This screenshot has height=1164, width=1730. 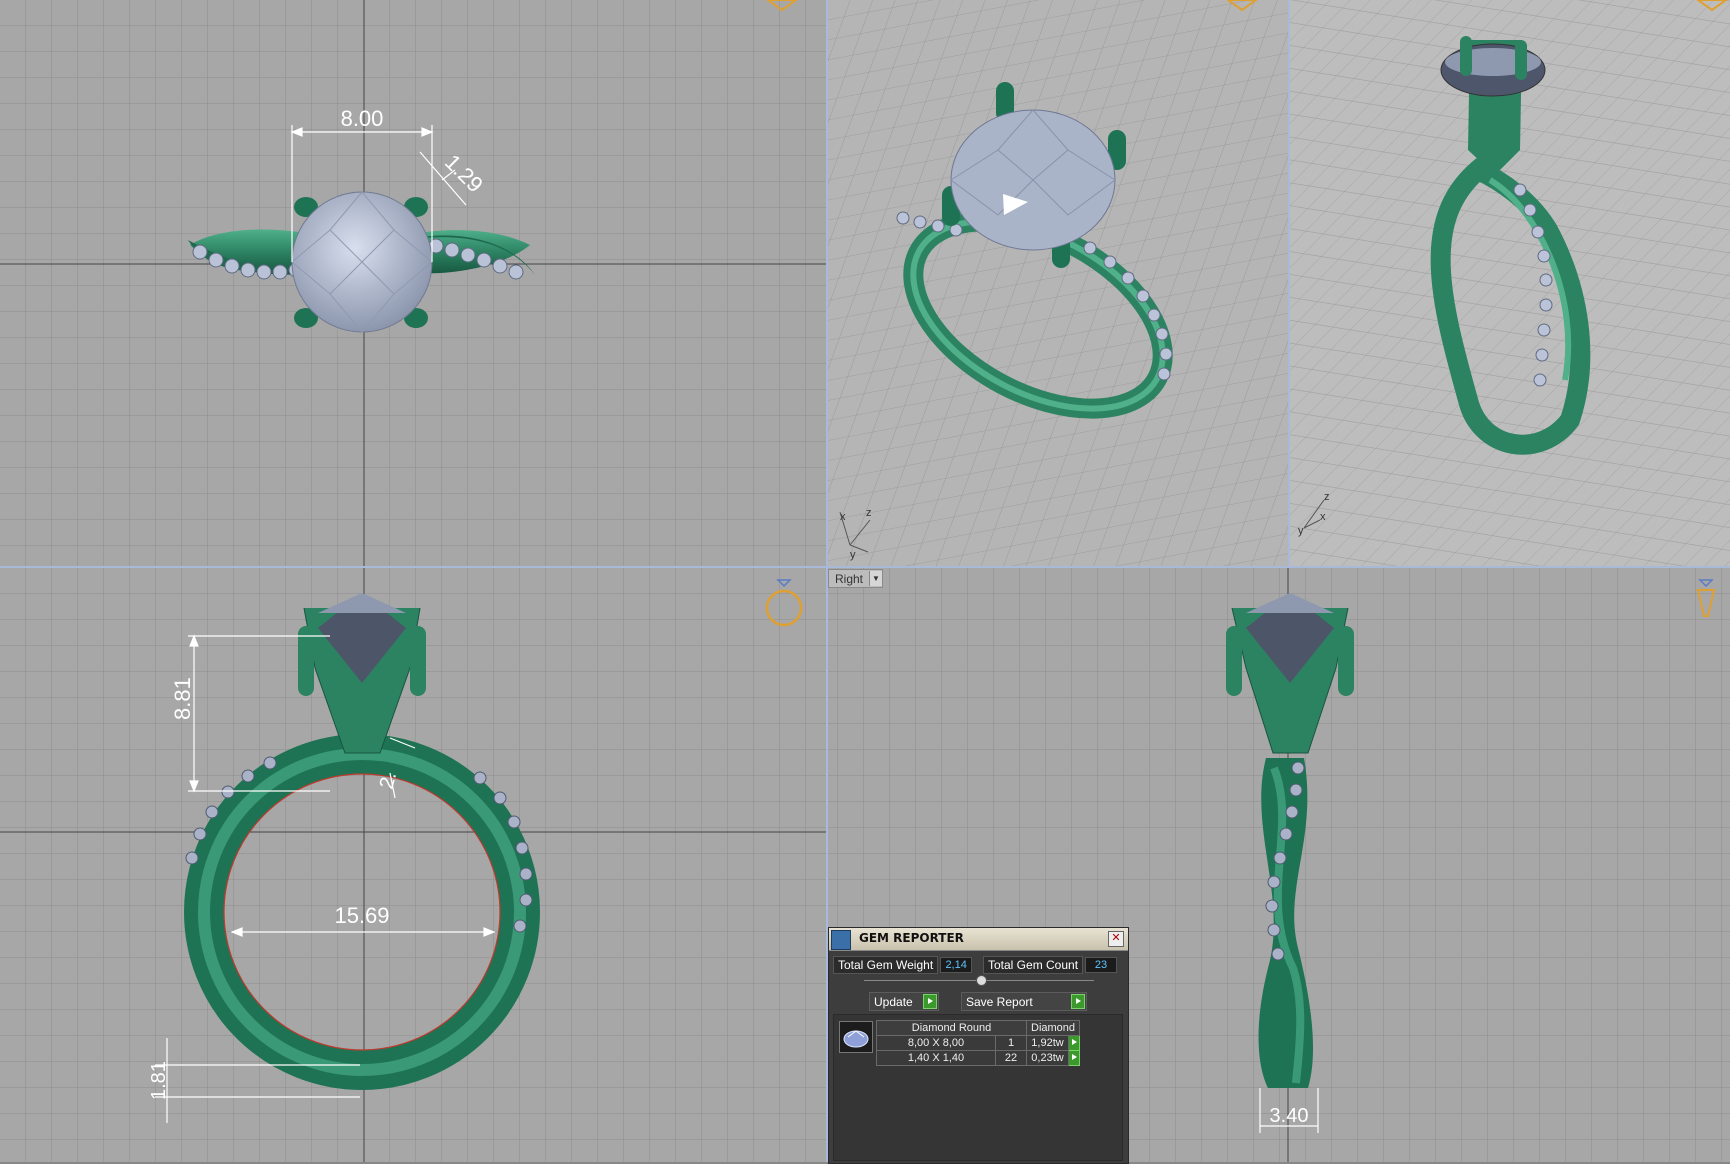 What do you see at coordinates (1323, 517) in the screenshot?
I see `axis-x-label-2: x` at bounding box center [1323, 517].